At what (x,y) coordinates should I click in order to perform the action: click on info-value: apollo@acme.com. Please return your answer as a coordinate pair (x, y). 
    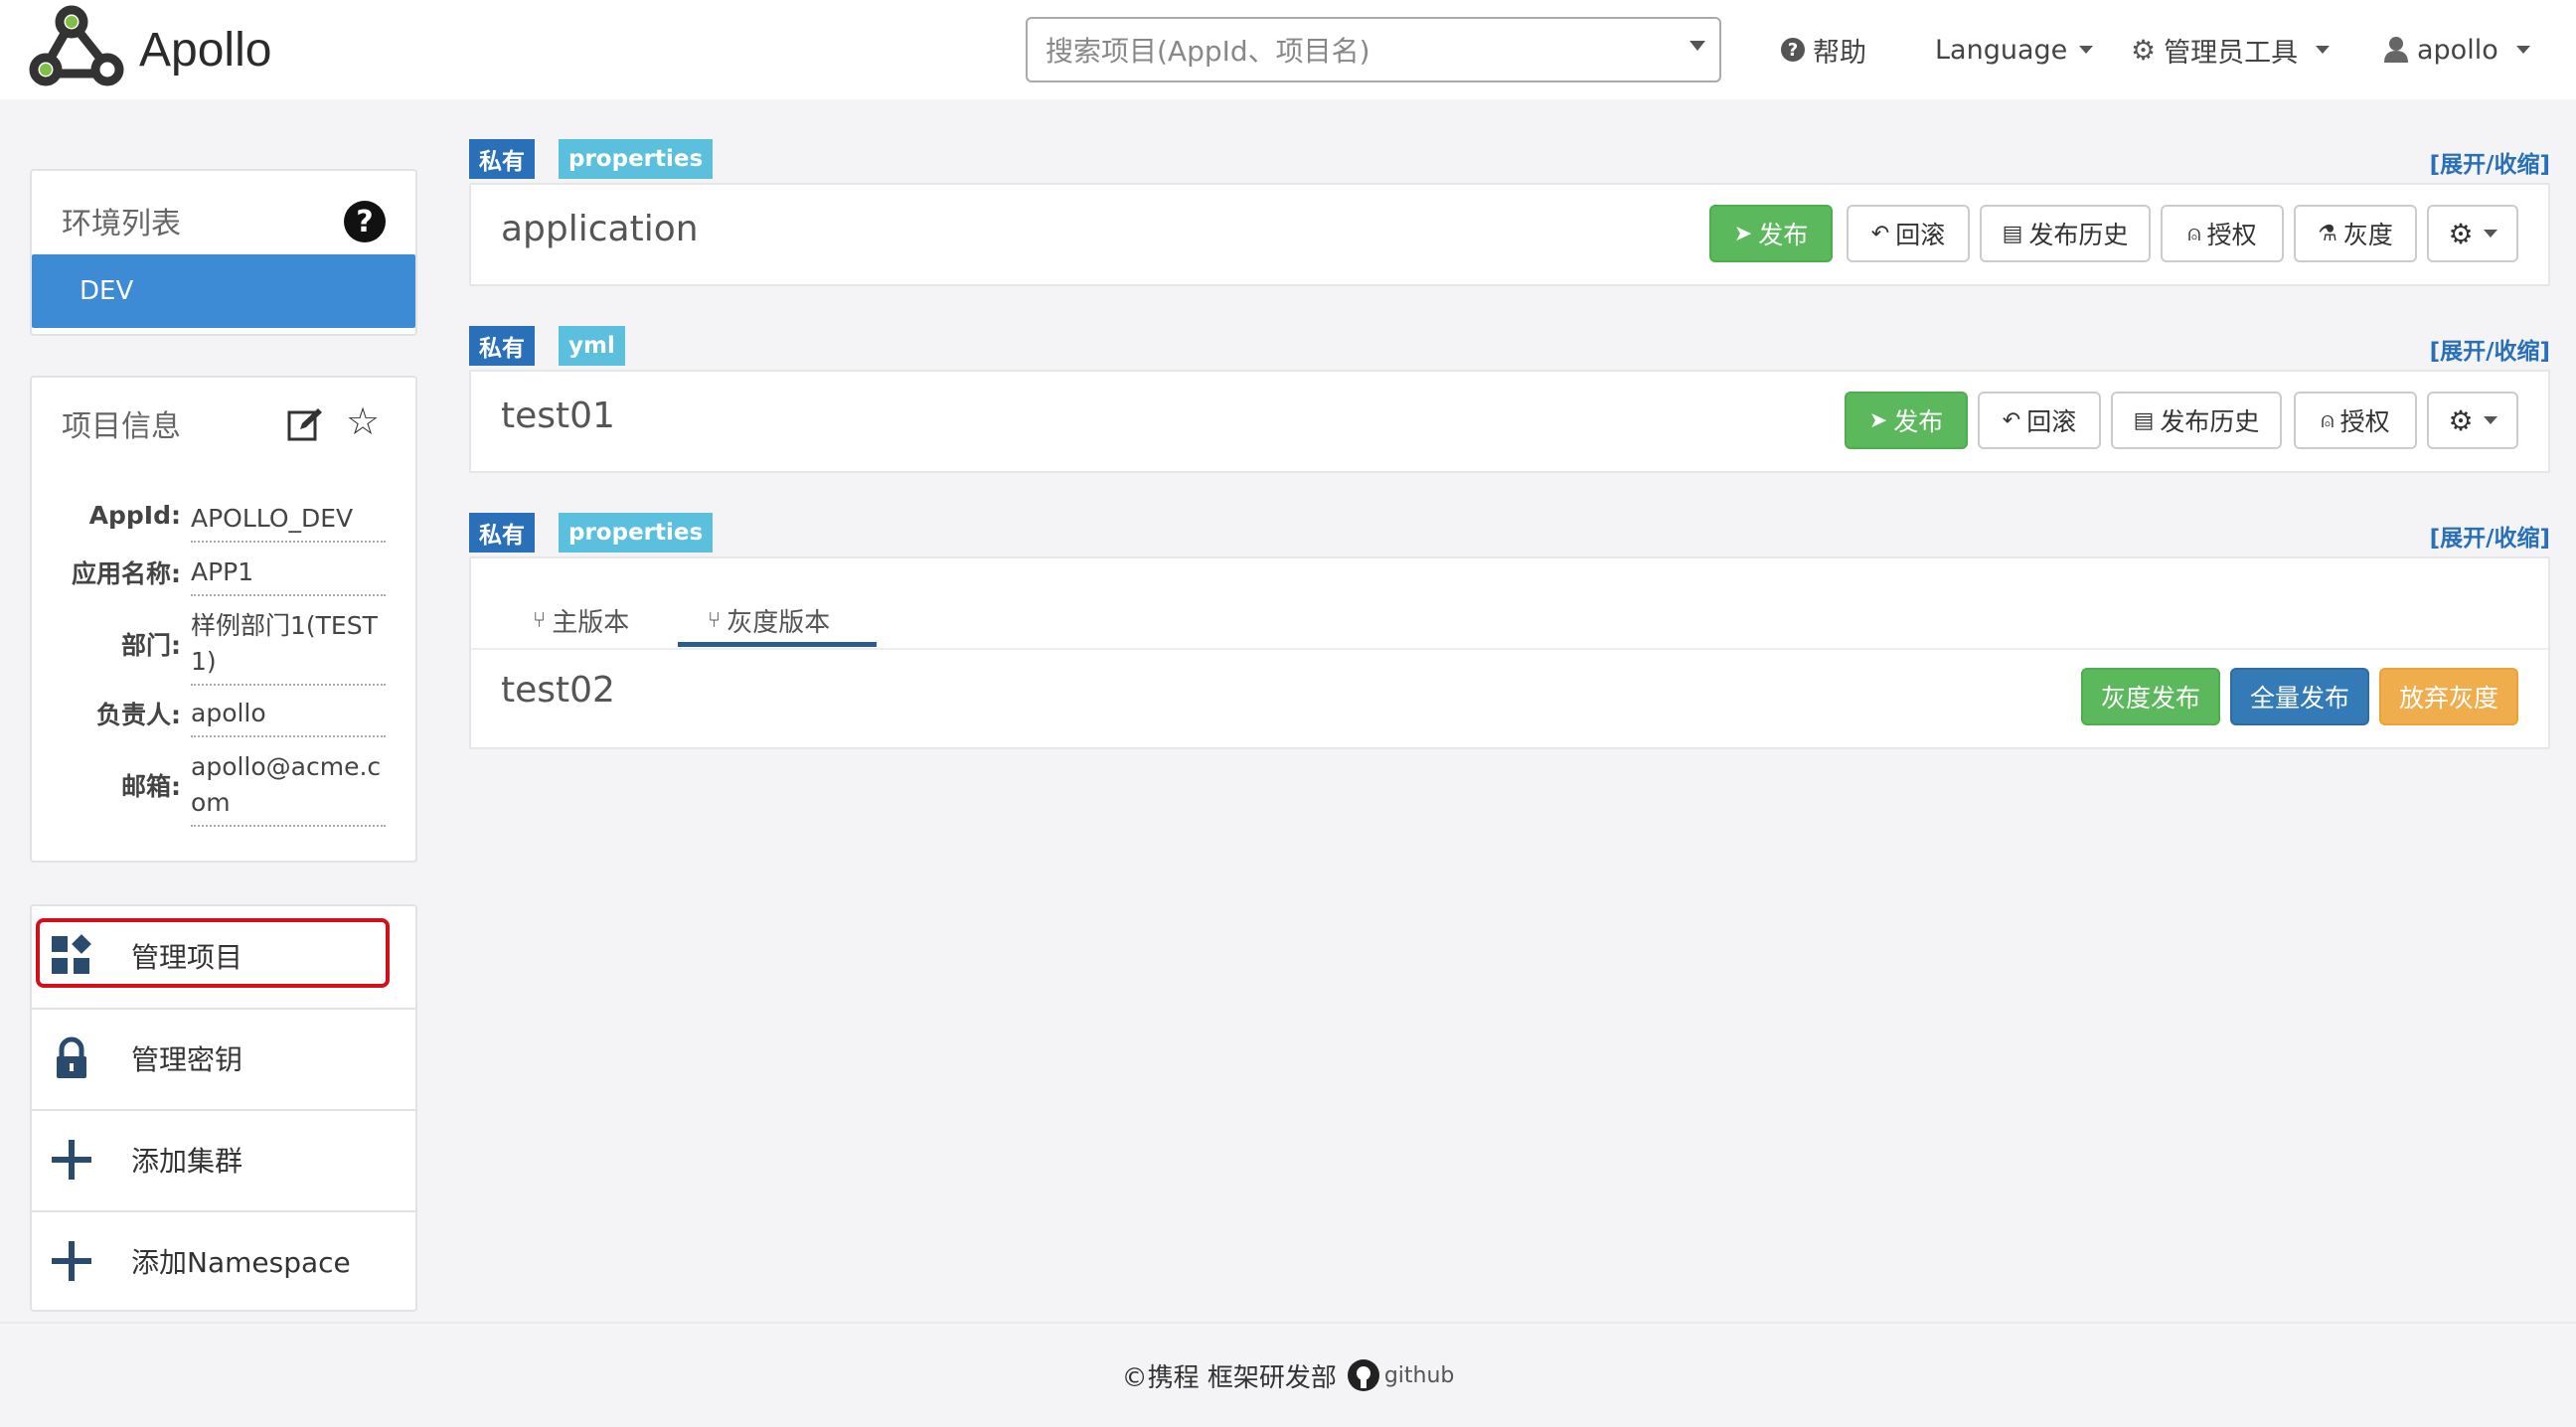
    Looking at the image, I should click on (288, 788).